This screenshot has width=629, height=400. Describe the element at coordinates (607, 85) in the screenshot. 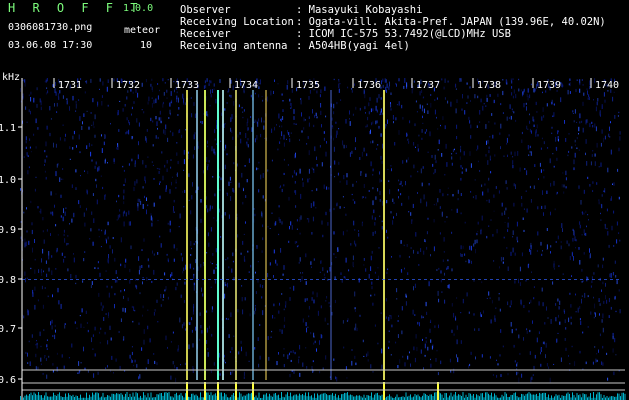

I see `x-tick-label: 1740` at that location.